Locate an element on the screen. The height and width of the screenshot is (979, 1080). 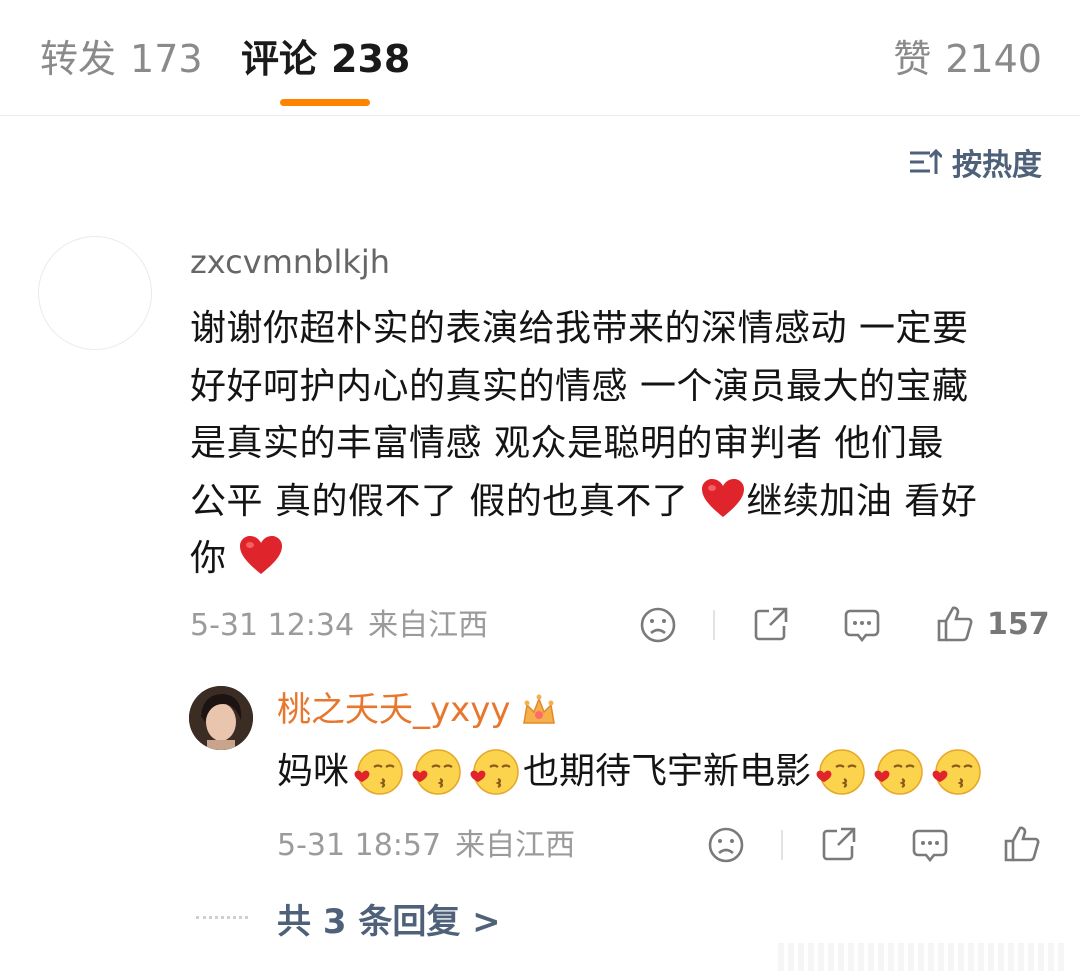
tab-like-label: 赞 is located at coordinates (912, 59).